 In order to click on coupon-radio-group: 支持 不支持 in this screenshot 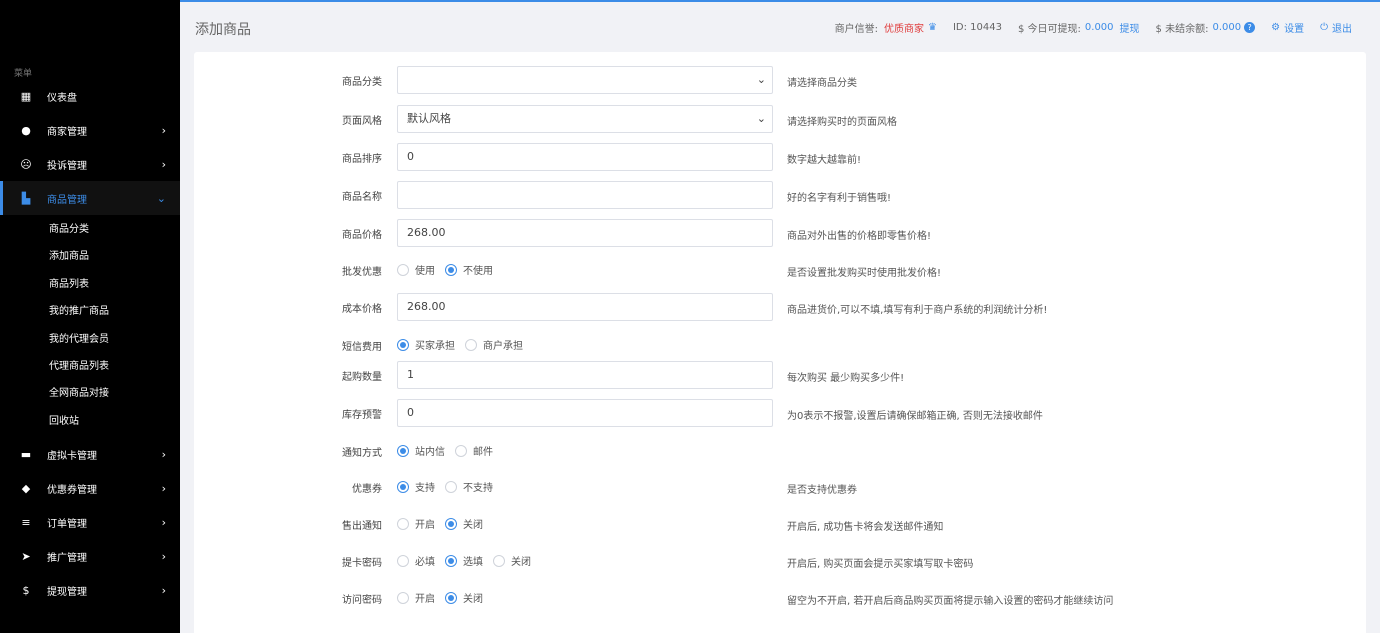, I will do `click(450, 486)`.